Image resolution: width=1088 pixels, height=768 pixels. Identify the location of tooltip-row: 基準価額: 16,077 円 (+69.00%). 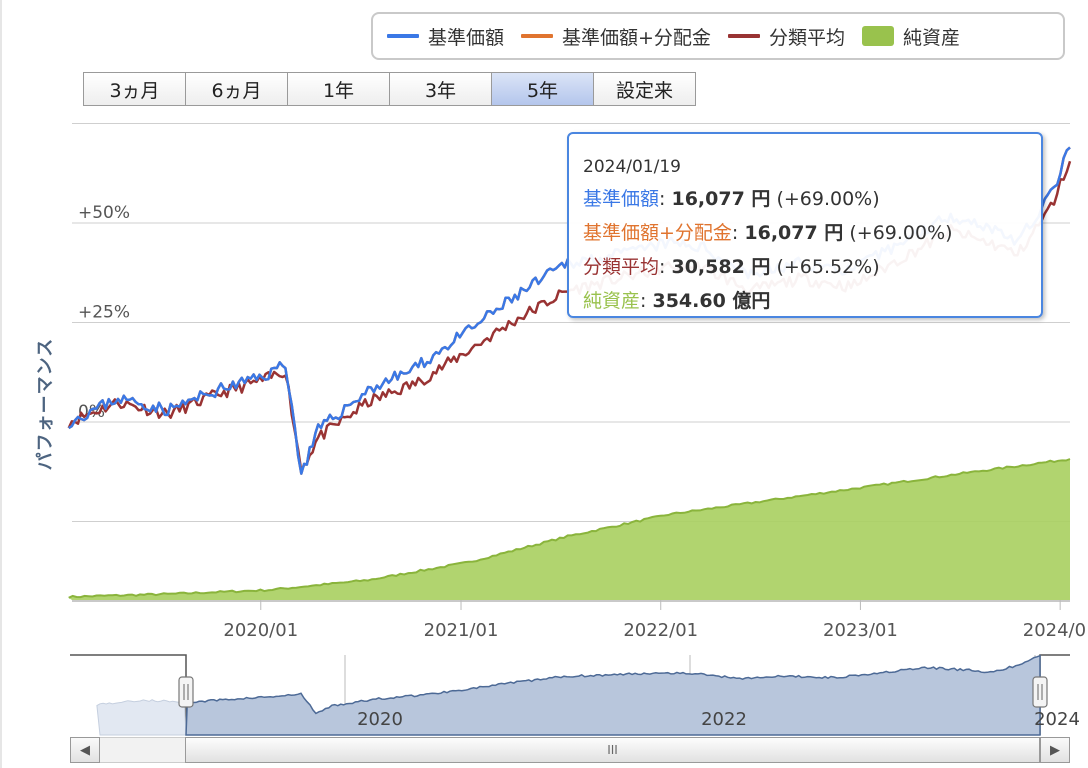
(731, 199).